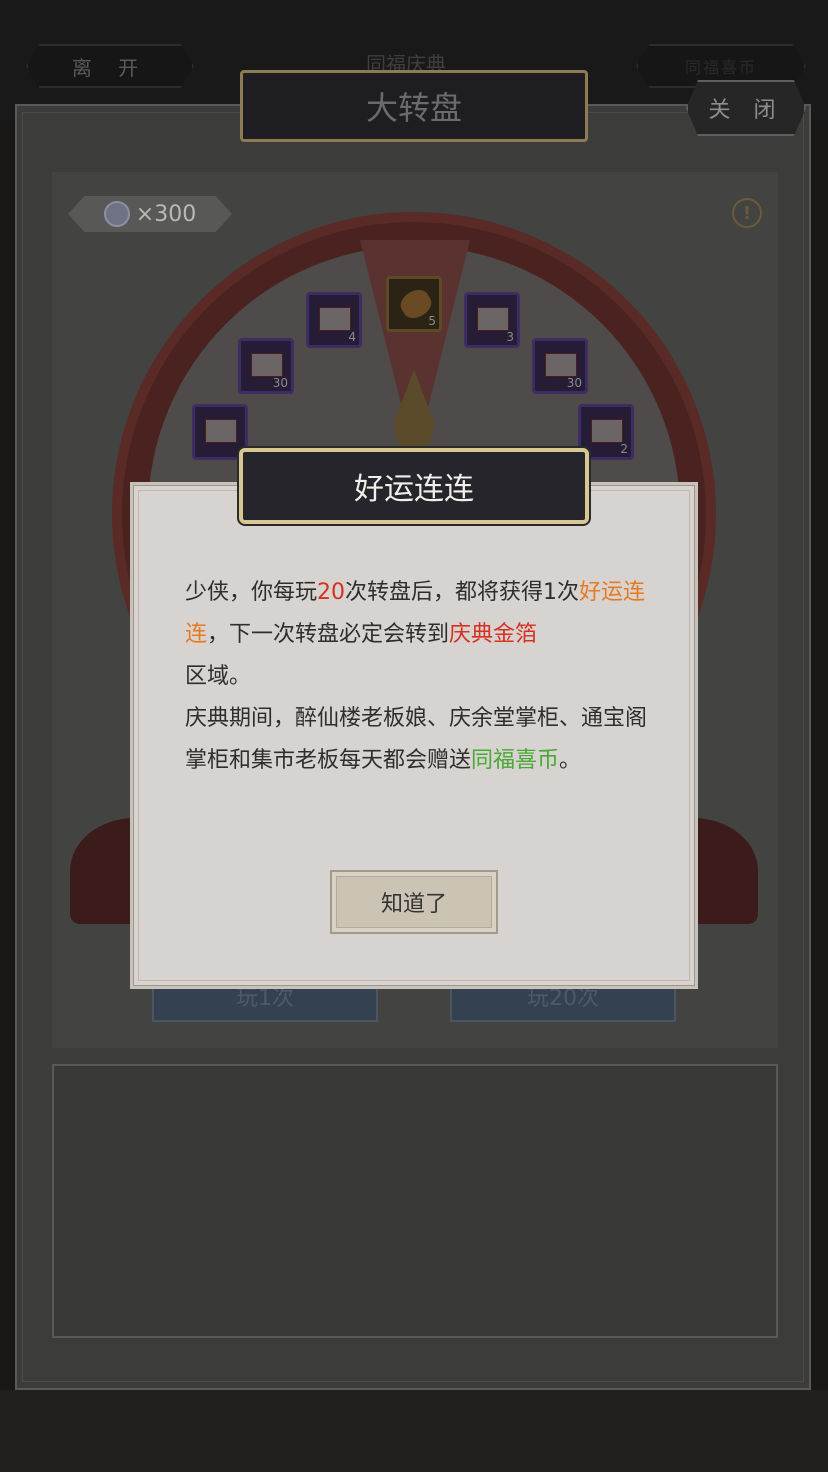 Image resolution: width=828 pixels, height=1472 pixels. I want to click on prize-slot-gold-leaf: 5, so click(414, 304).